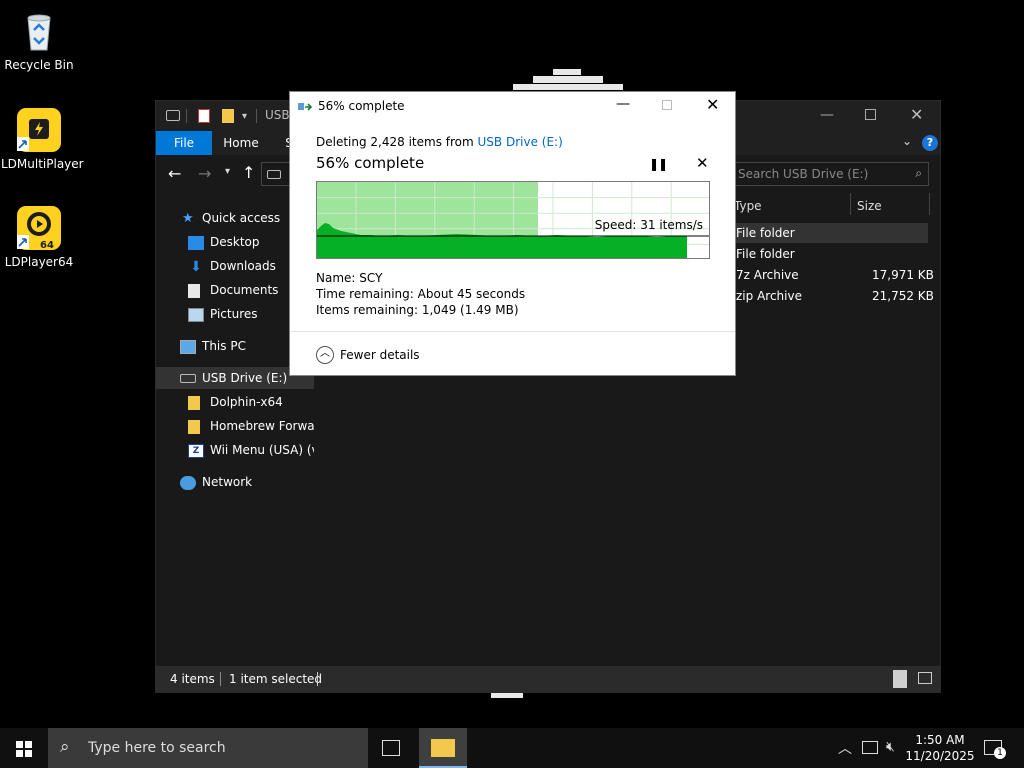 The image size is (1024, 768). What do you see at coordinates (658, 164) in the screenshot?
I see `pause-button: ❚❚` at bounding box center [658, 164].